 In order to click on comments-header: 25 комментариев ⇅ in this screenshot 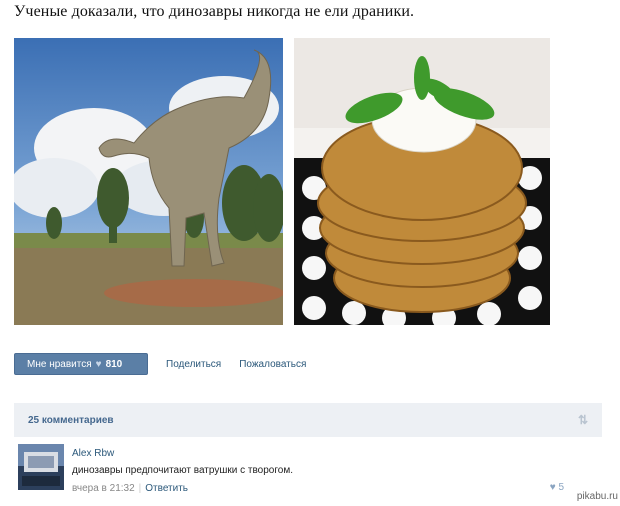, I will do `click(308, 420)`.